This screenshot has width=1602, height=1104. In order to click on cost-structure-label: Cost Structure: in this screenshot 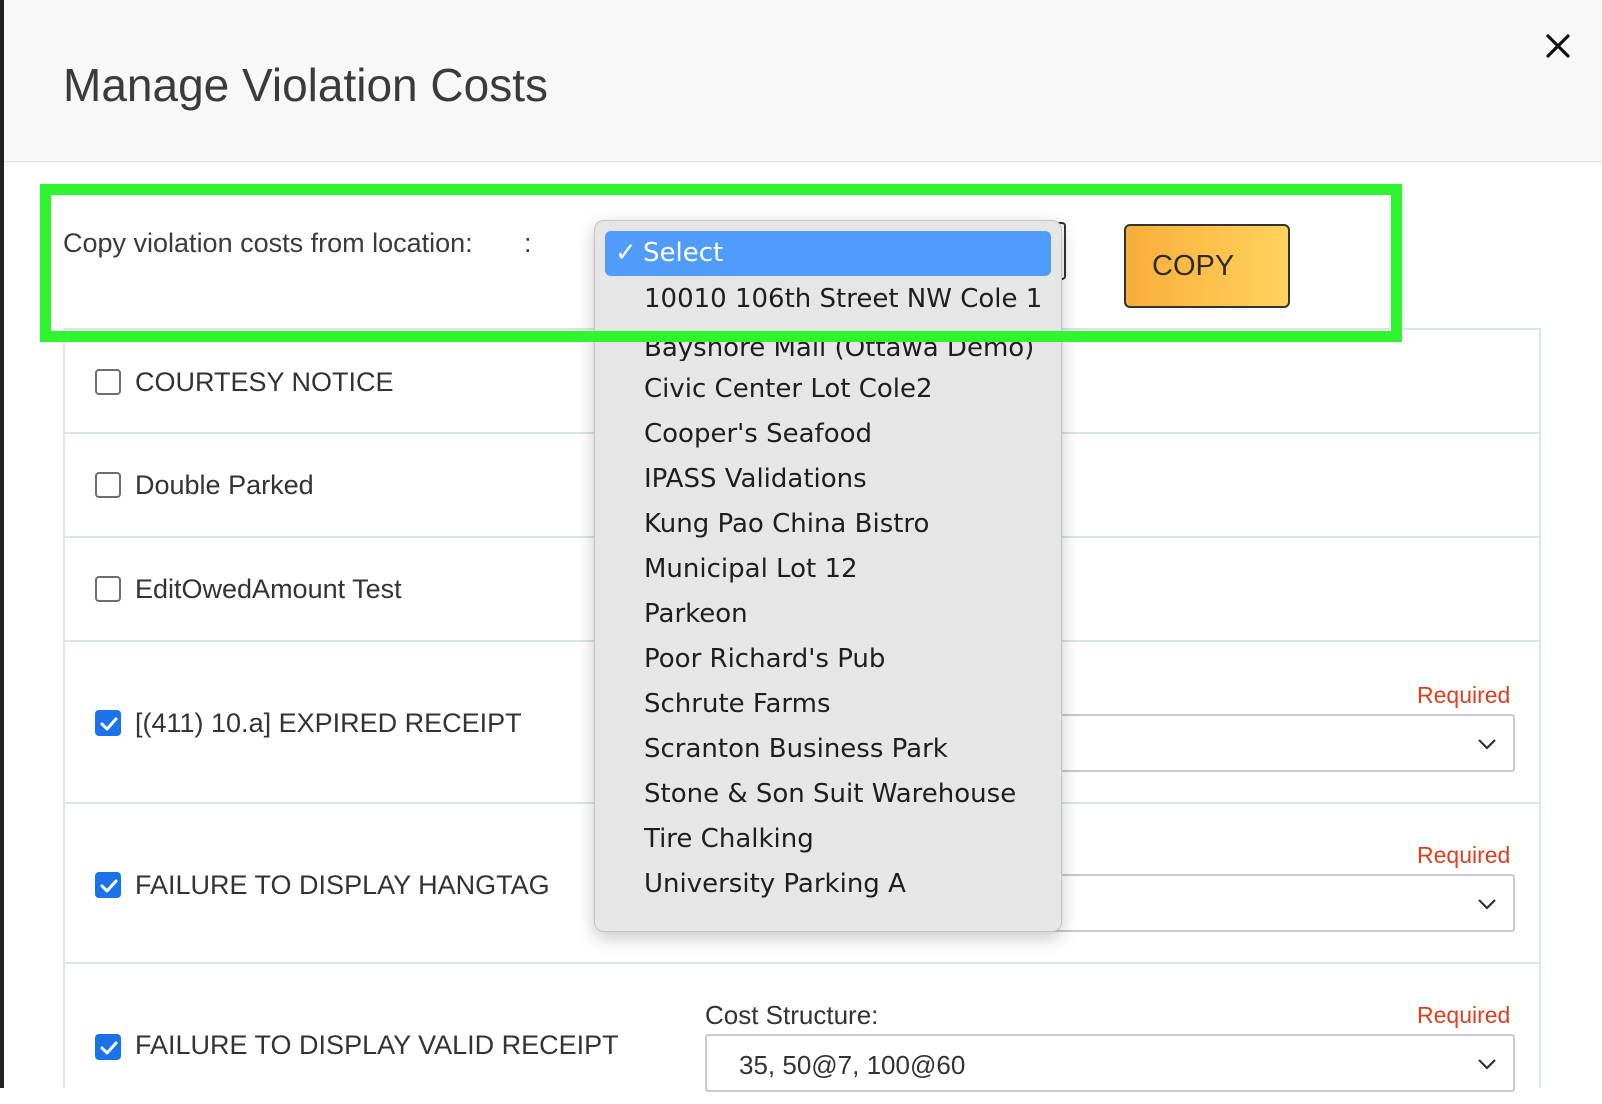, I will do `click(792, 1015)`.